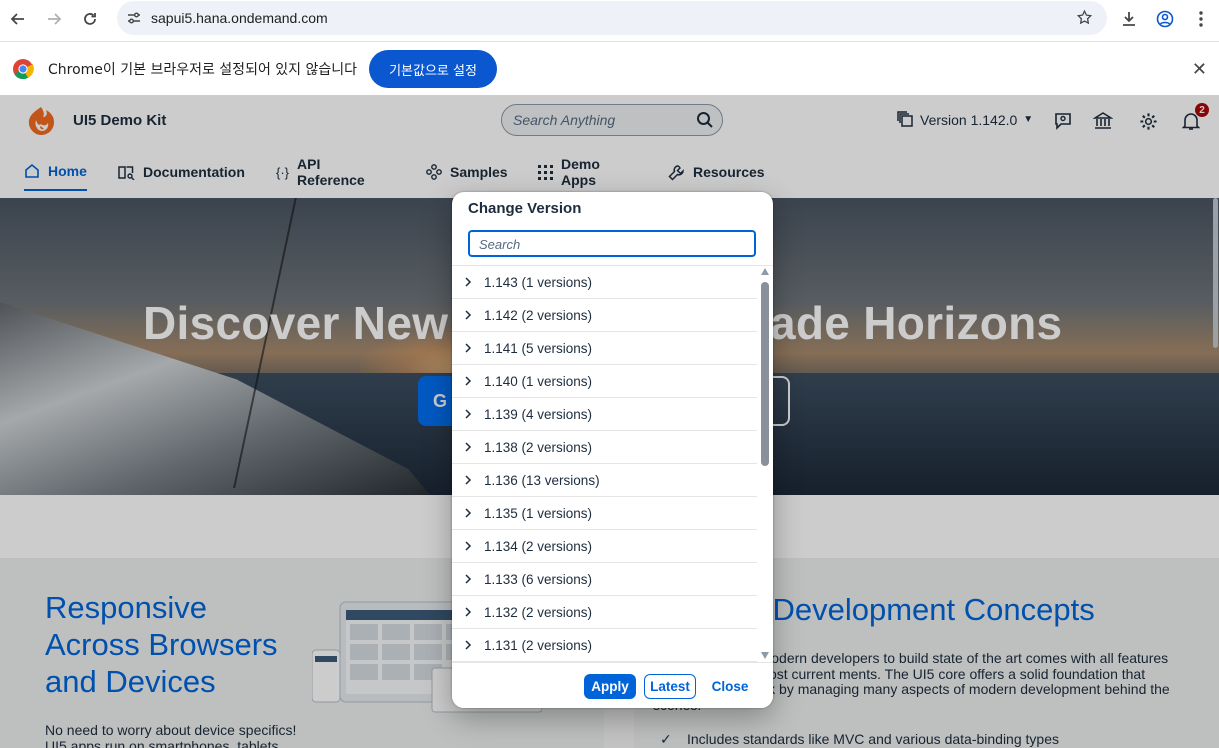  What do you see at coordinates (765, 655) in the screenshot?
I see `scroll-down-arrow-icon` at bounding box center [765, 655].